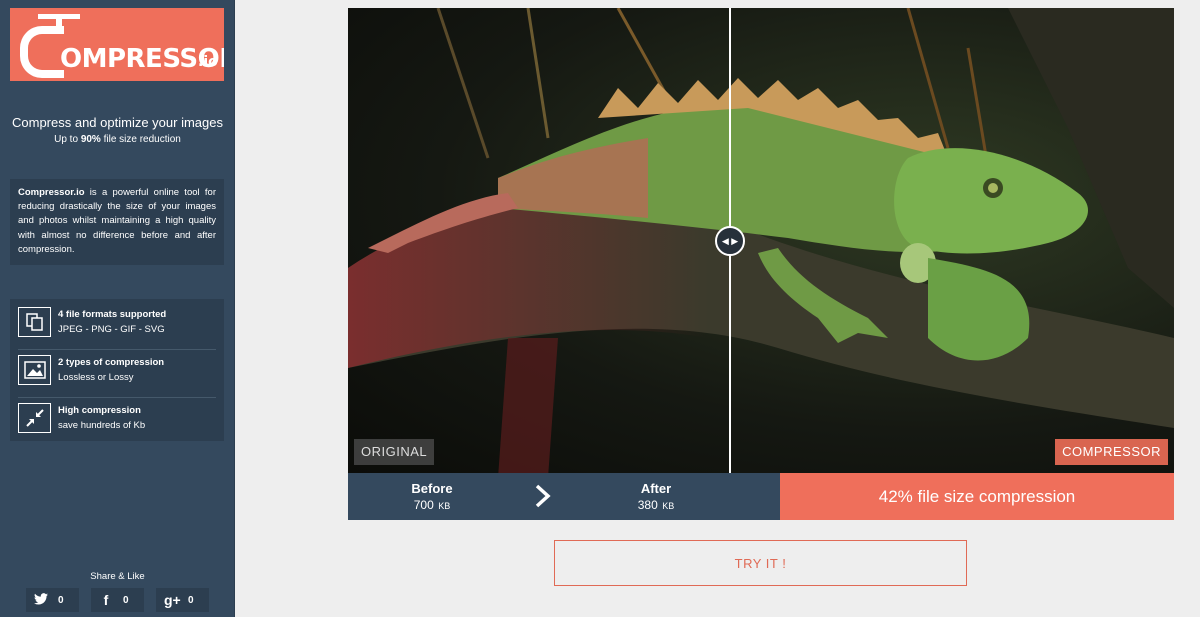  Describe the element at coordinates (182, 600) in the screenshot. I see `google-plus-share-button: g+ 0` at that location.